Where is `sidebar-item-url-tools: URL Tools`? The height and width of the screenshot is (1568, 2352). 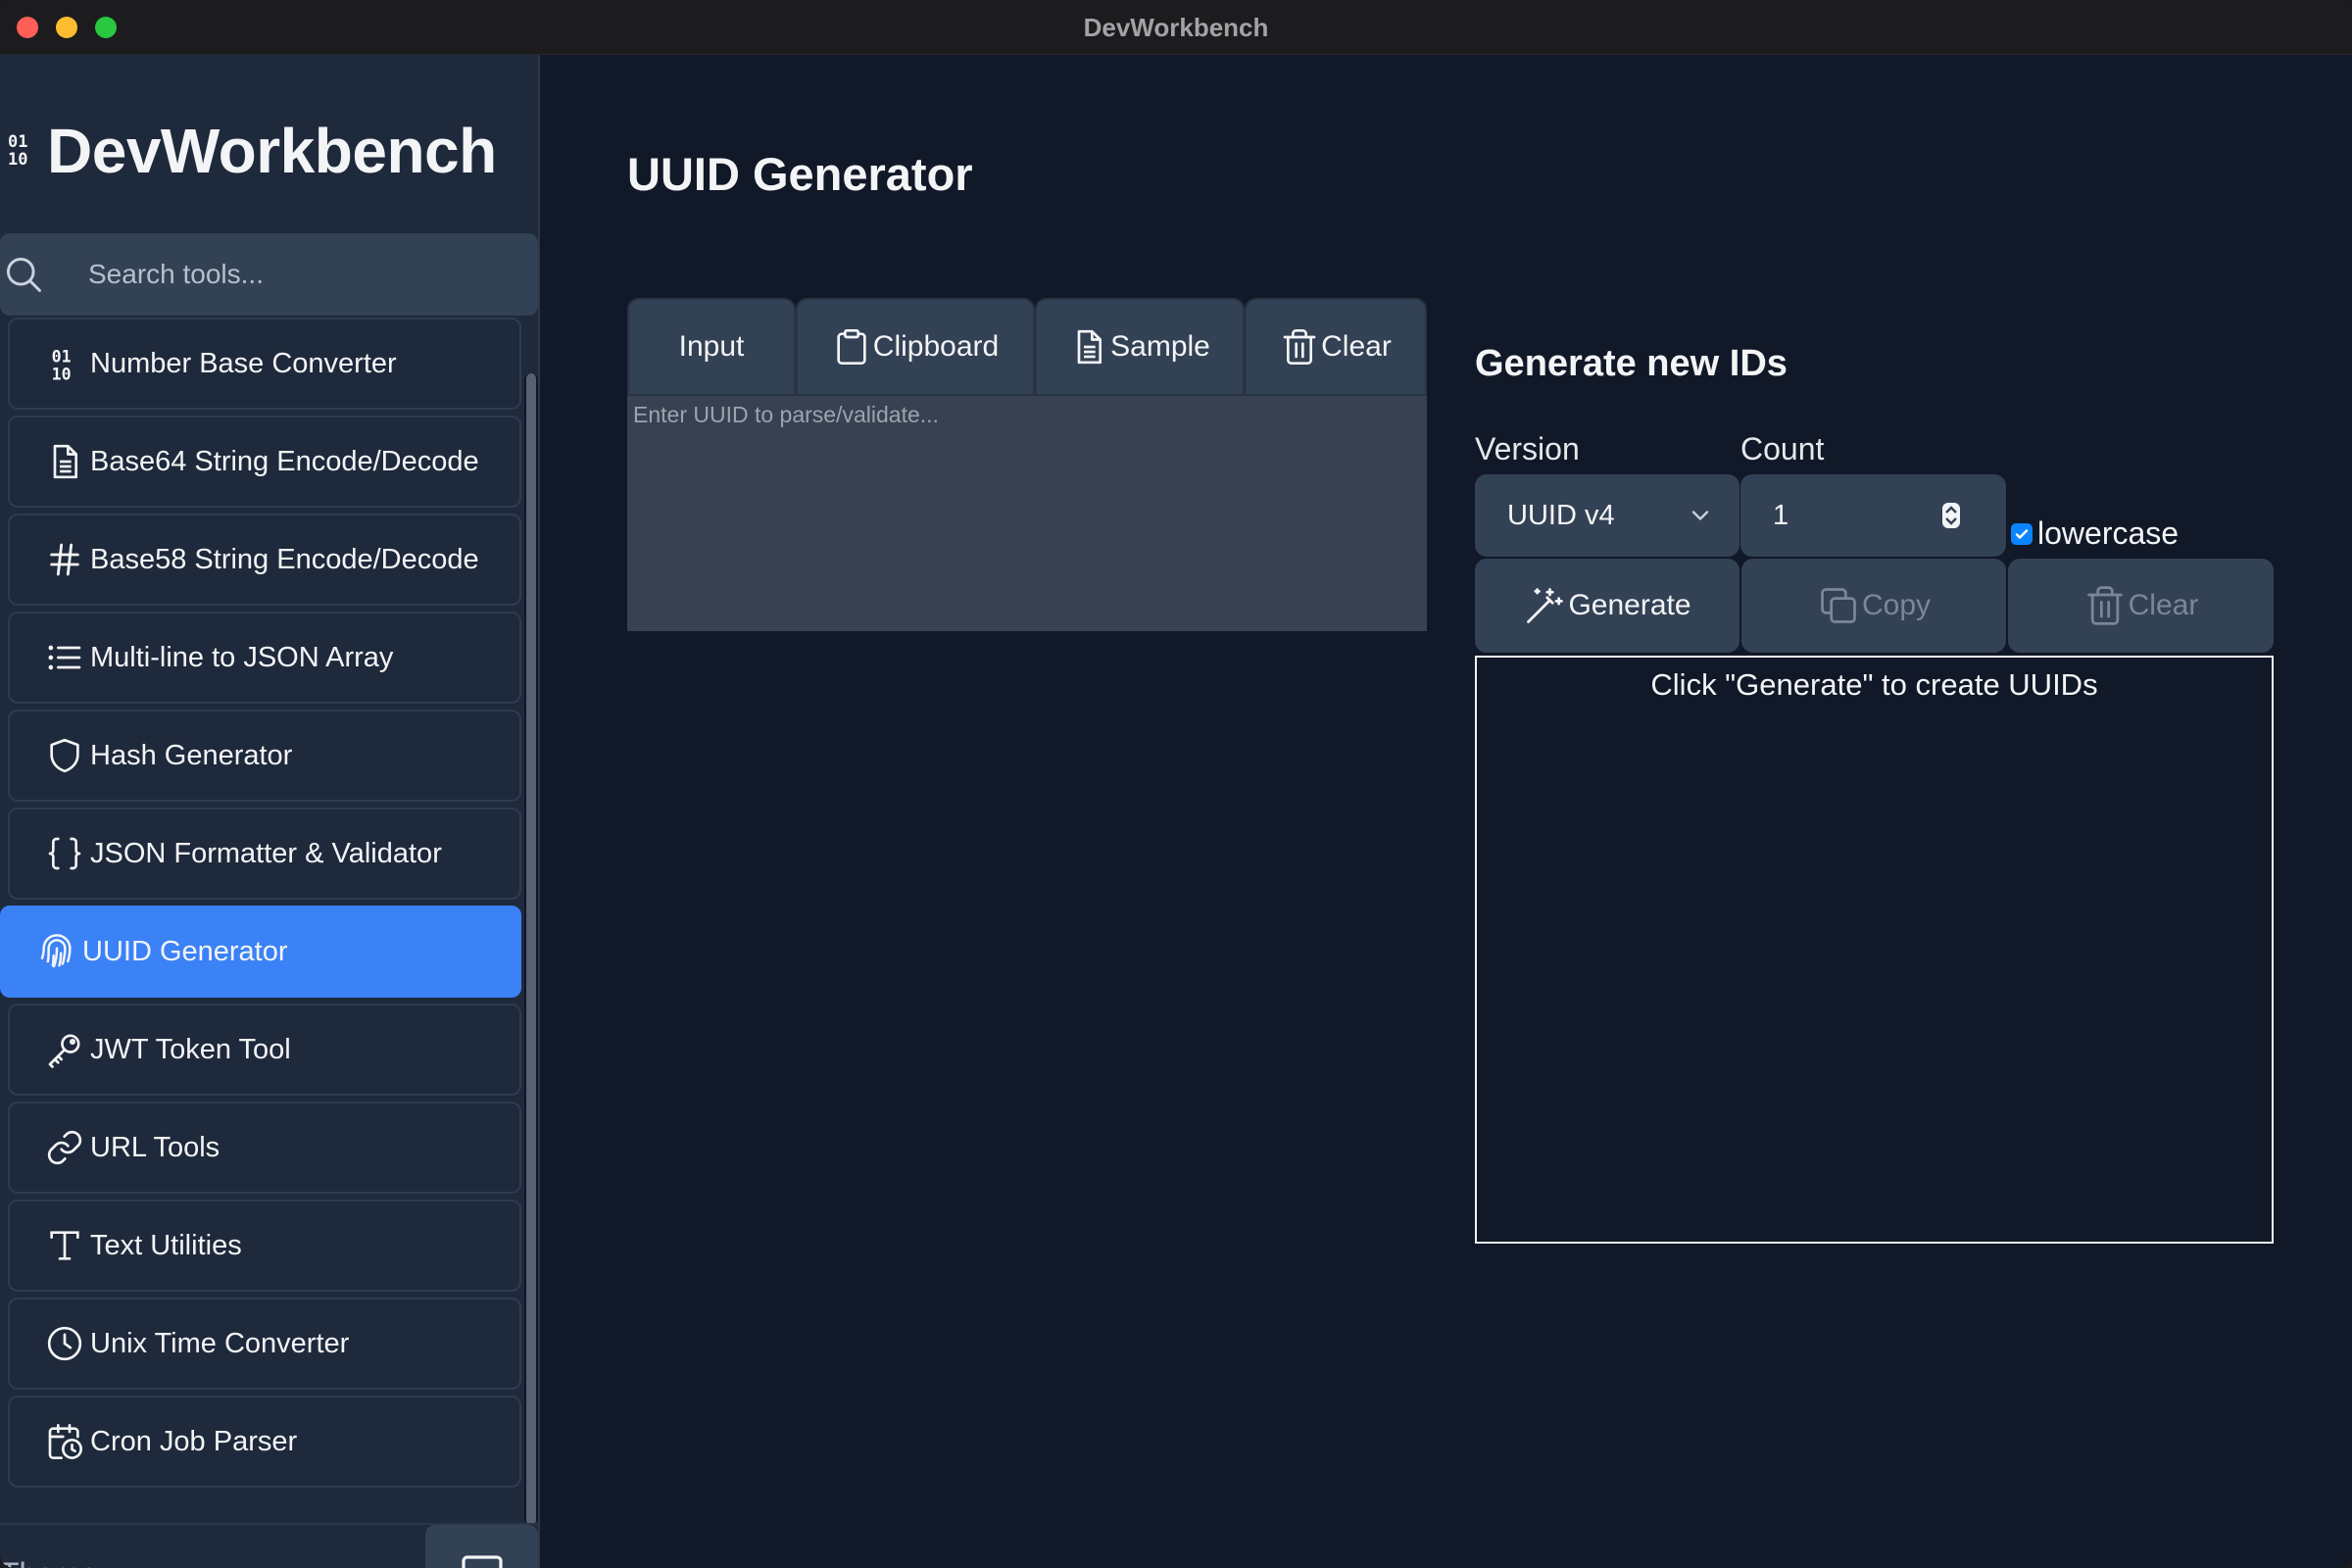 sidebar-item-url-tools: URL Tools is located at coordinates (264, 1148).